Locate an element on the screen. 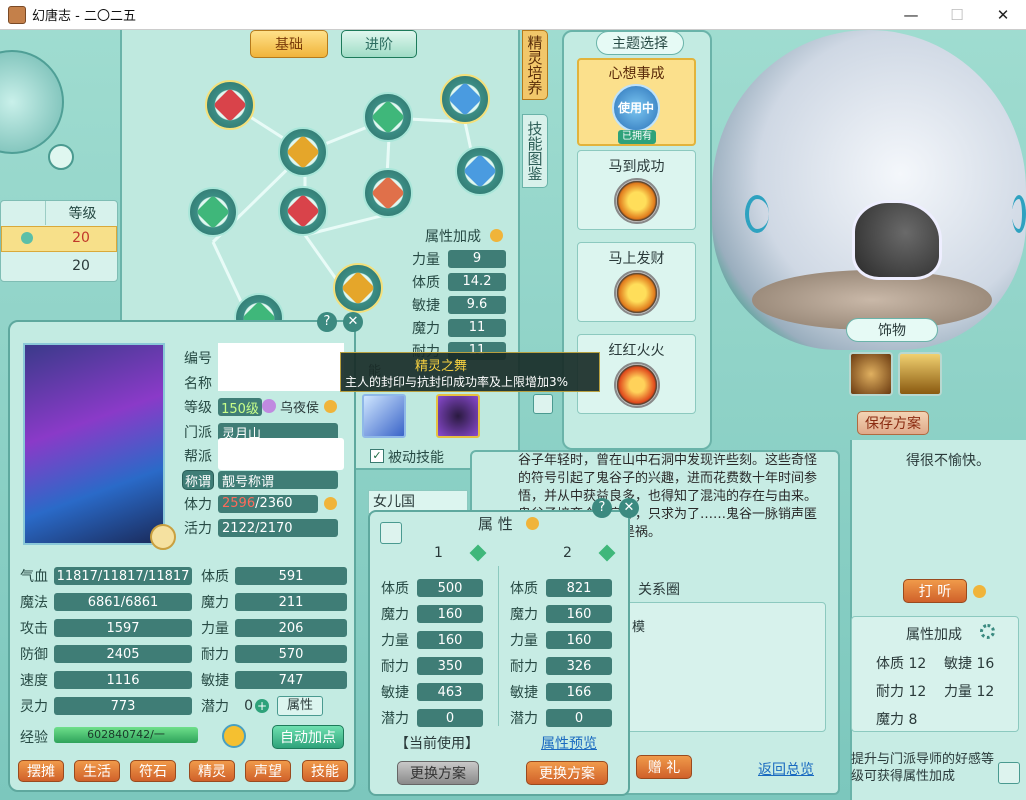 Image resolution: width=1026 pixels, height=800 pixels. bonus-row-value: 11 is located at coordinates (477, 327).